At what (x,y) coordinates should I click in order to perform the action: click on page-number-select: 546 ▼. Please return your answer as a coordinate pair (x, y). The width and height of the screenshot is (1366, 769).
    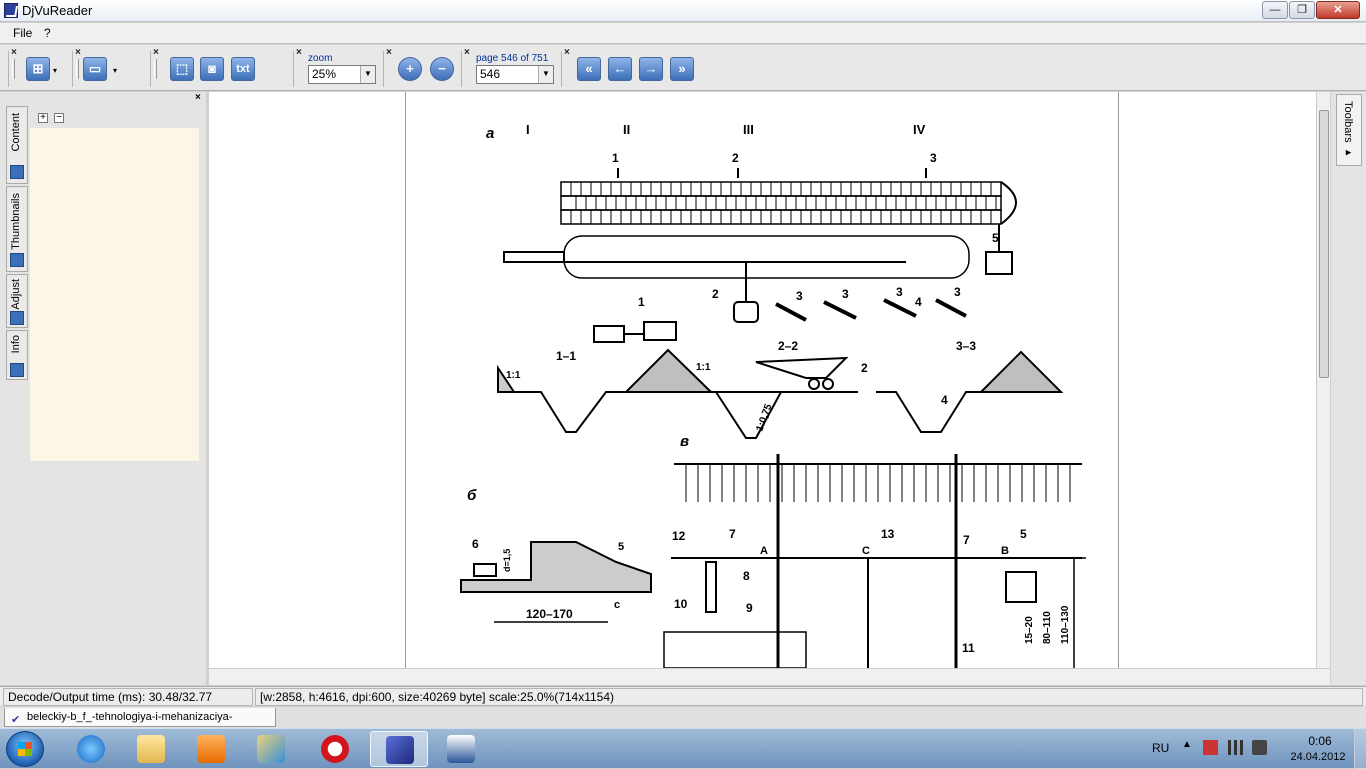
    Looking at the image, I should click on (515, 74).